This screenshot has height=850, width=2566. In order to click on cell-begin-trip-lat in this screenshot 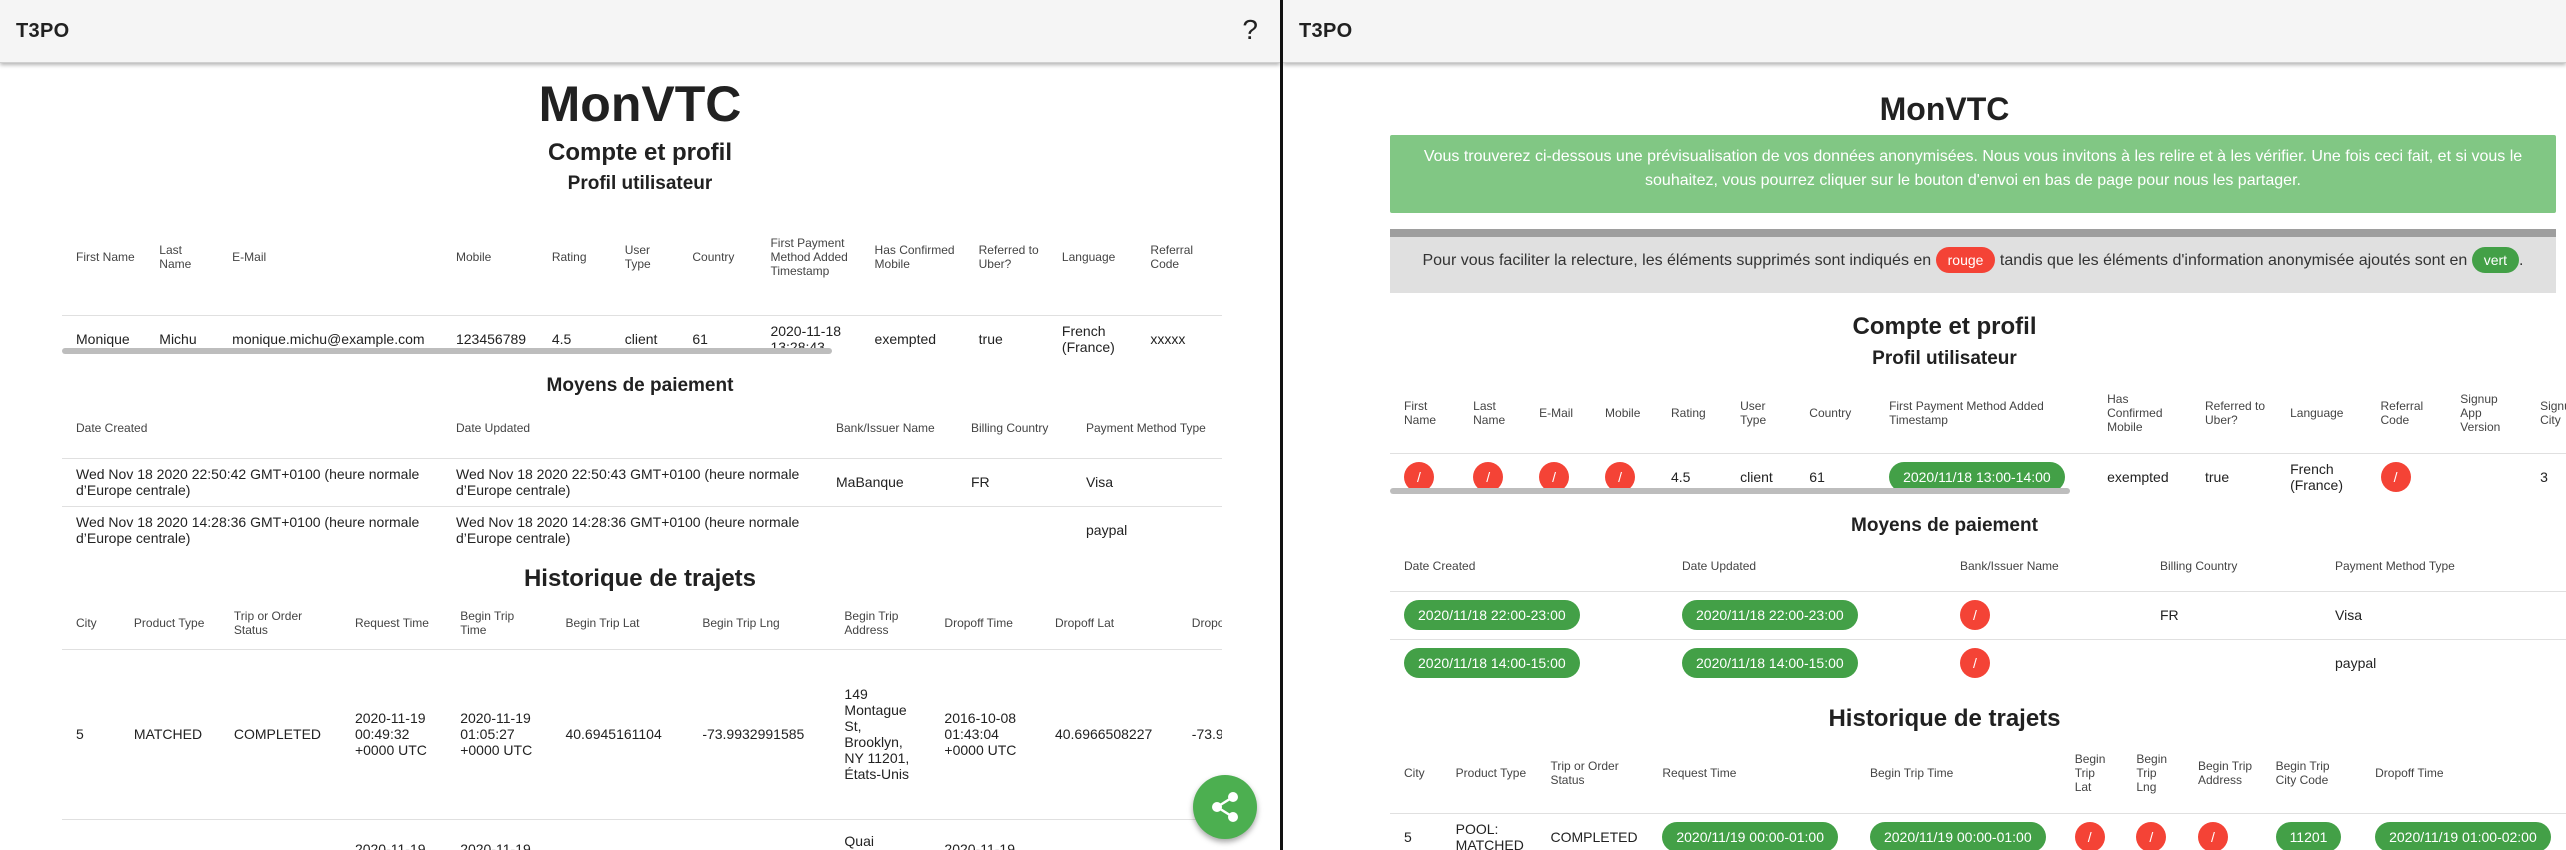, I will do `click(620, 834)`.